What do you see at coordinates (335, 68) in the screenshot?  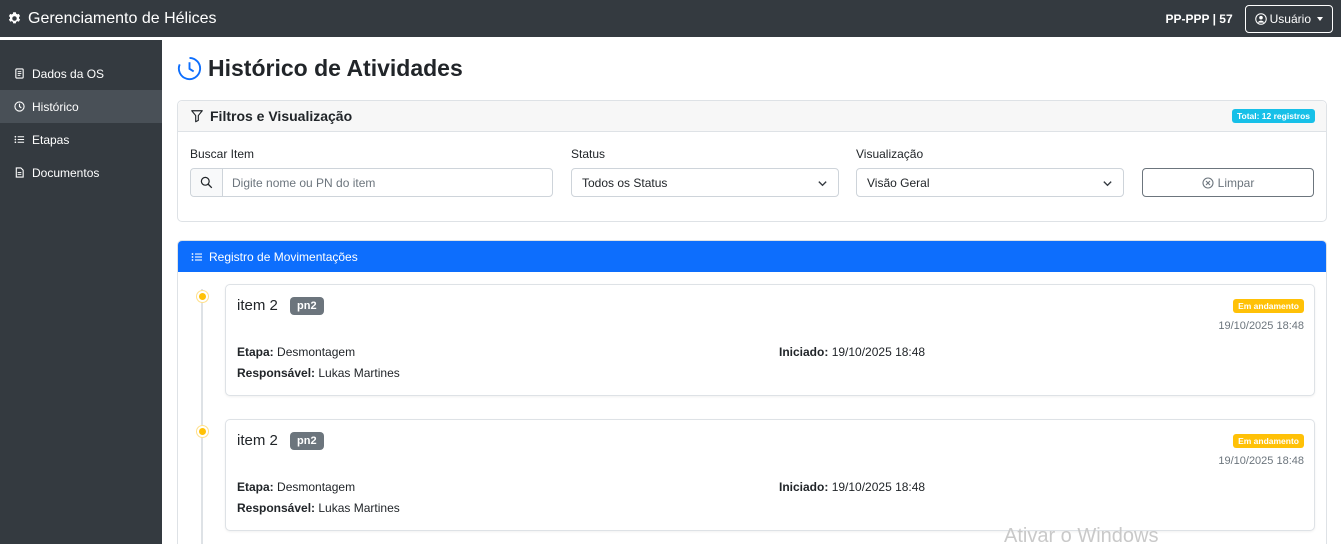 I see `page-title-text: Histórico de Atividades` at bounding box center [335, 68].